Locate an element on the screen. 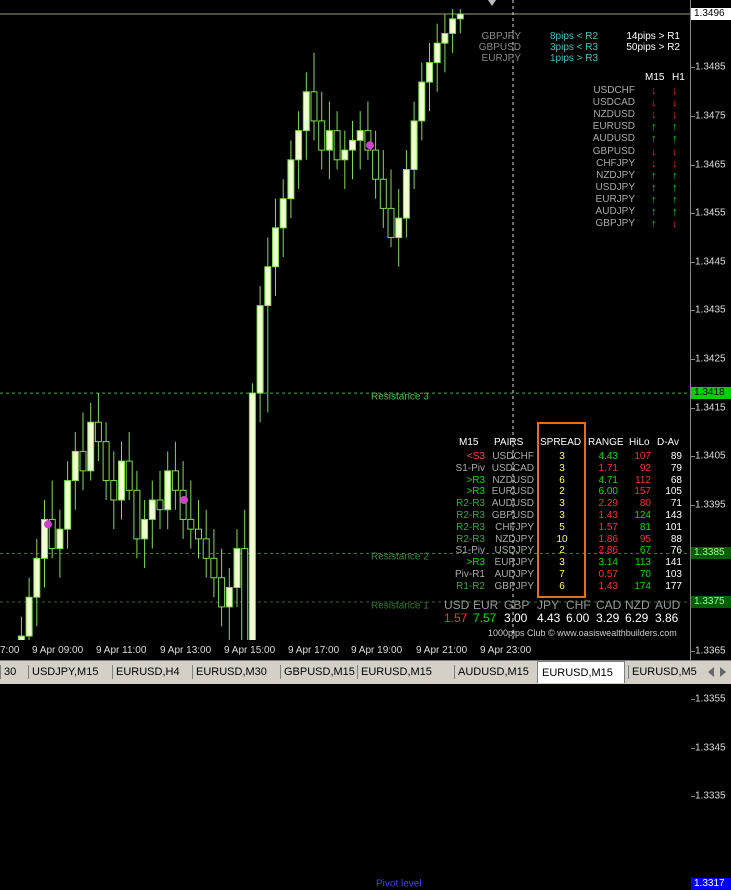  overlay-dist-b: 14pips > R1 is located at coordinates (653, 36).